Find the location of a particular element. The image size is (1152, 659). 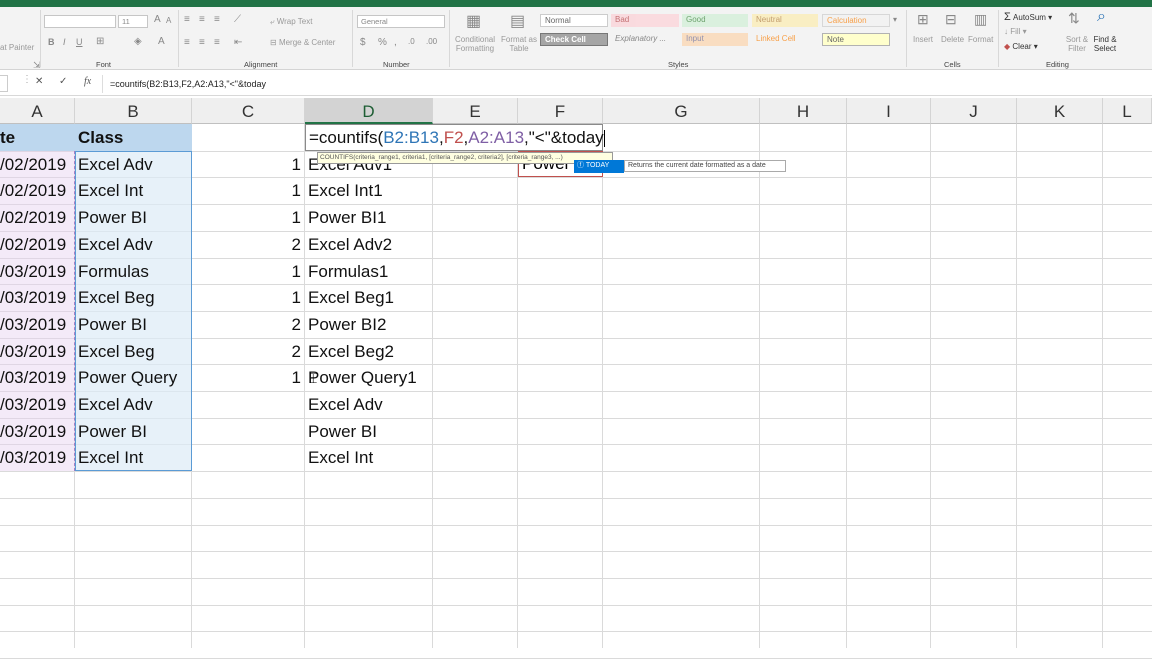

format-painter-button: at Painter is located at coordinates (17, 47).